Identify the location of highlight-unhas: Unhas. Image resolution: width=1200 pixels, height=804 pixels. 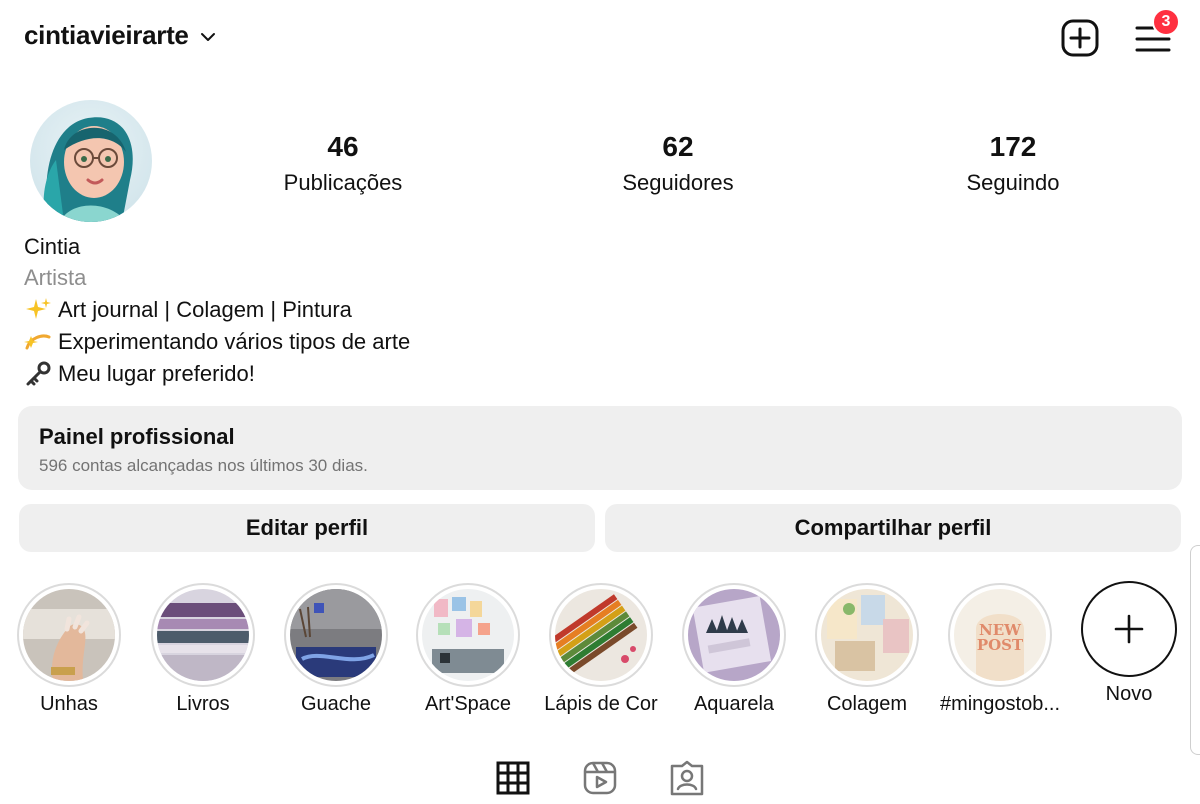
(69, 649).